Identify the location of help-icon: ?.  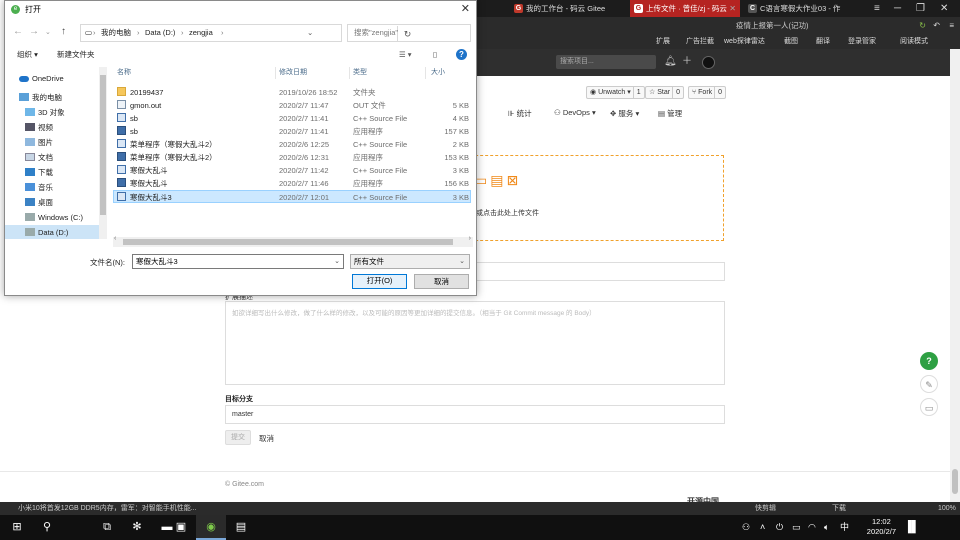
(461, 54).